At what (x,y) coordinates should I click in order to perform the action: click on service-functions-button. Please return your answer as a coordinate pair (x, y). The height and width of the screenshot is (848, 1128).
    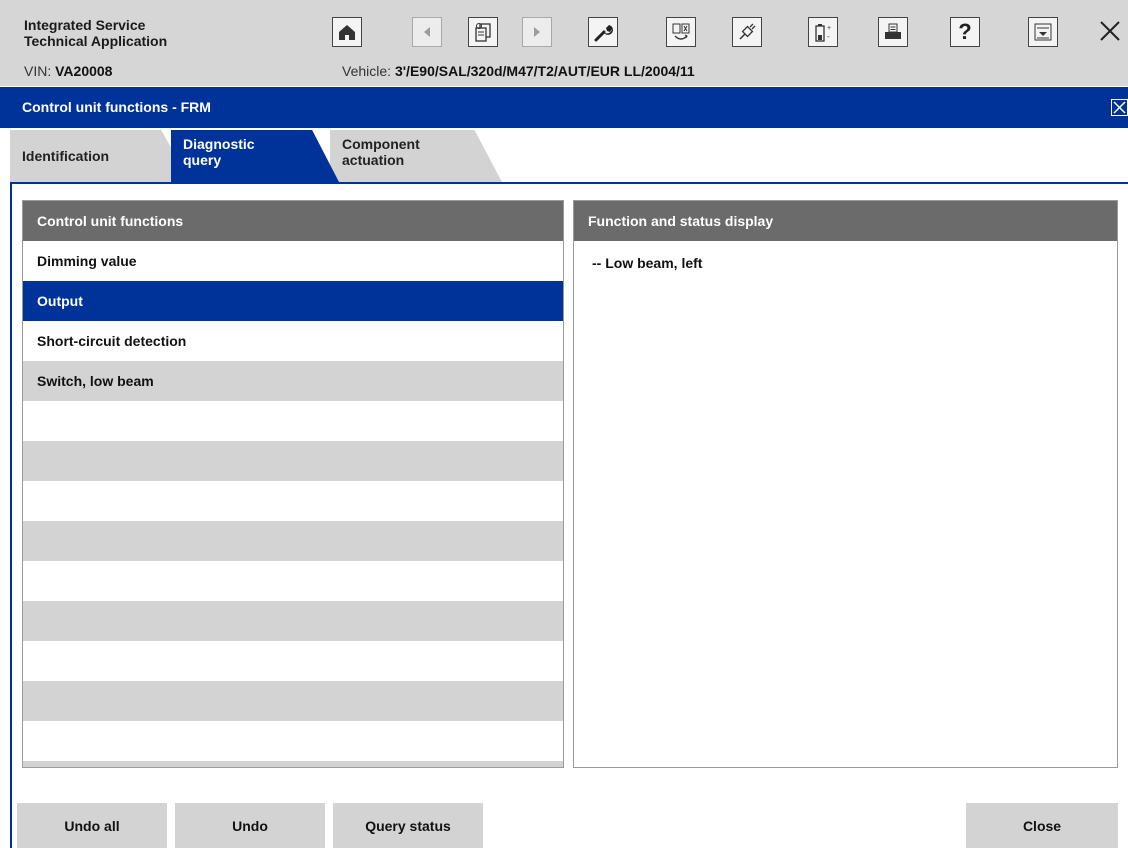
    Looking at the image, I should click on (603, 32).